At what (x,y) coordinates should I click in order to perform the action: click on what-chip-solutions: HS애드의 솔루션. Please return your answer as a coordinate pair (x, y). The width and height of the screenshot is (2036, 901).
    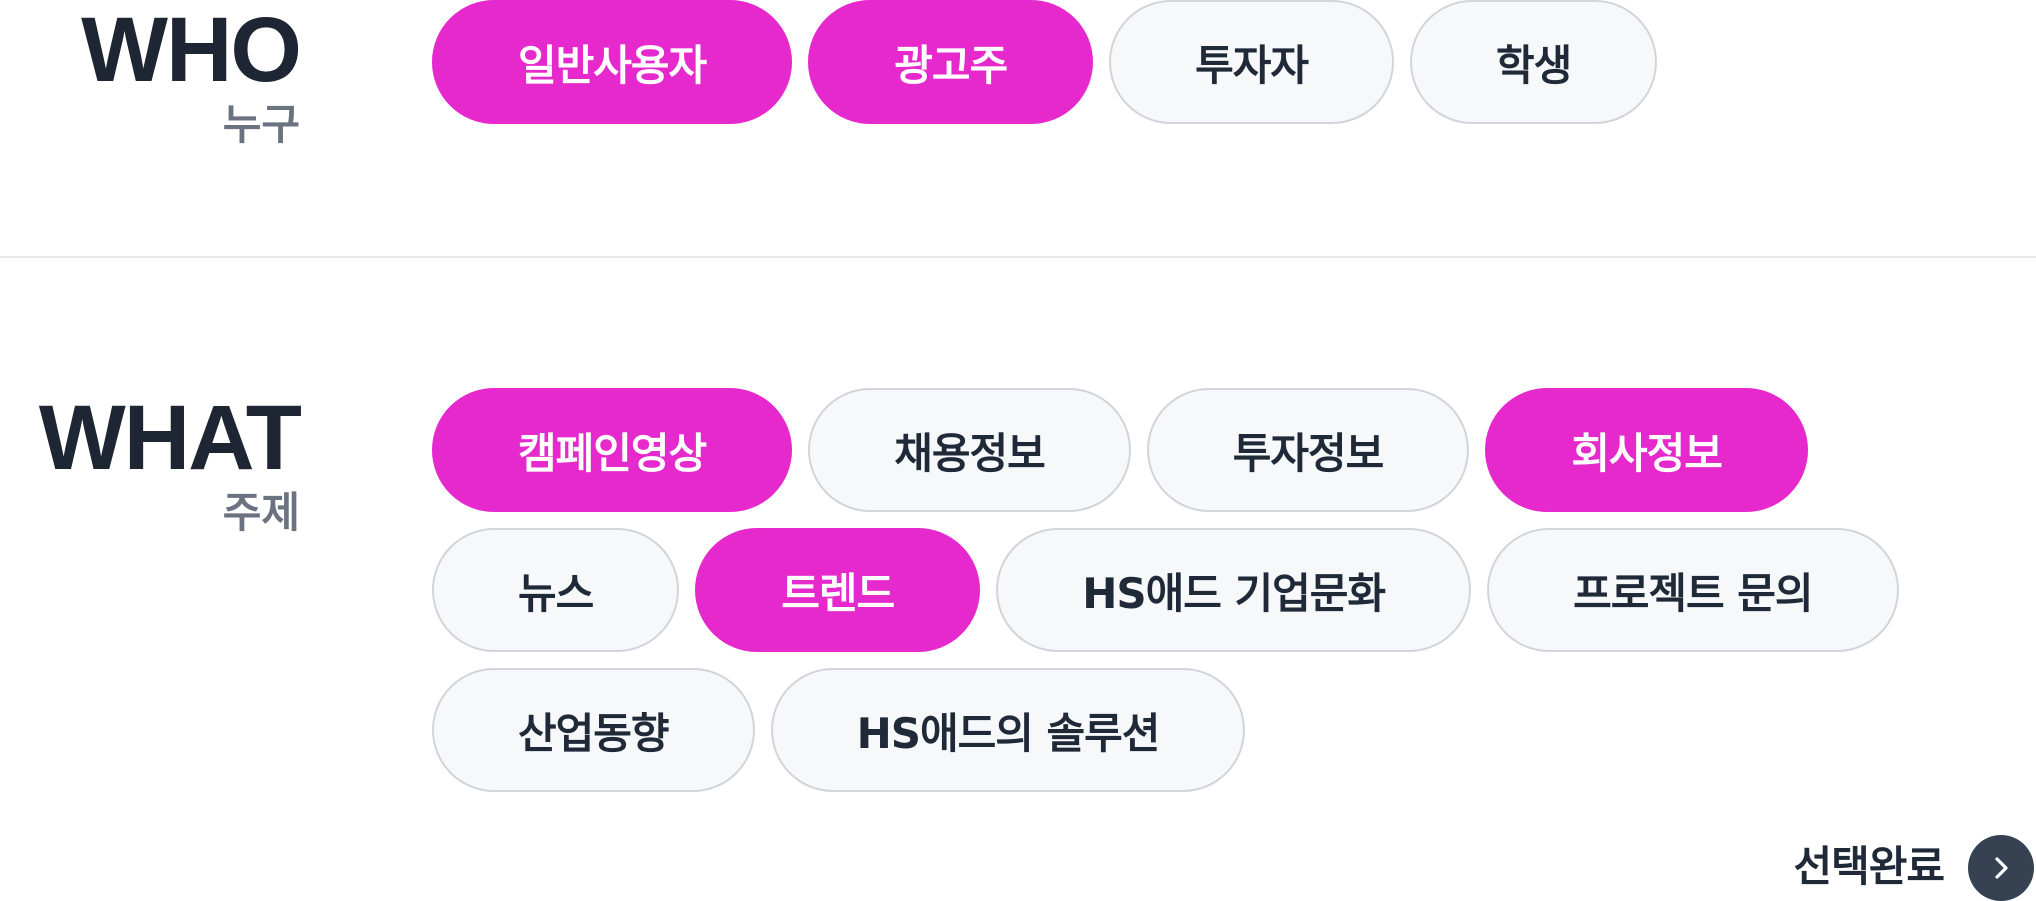
    Looking at the image, I should click on (1008, 730).